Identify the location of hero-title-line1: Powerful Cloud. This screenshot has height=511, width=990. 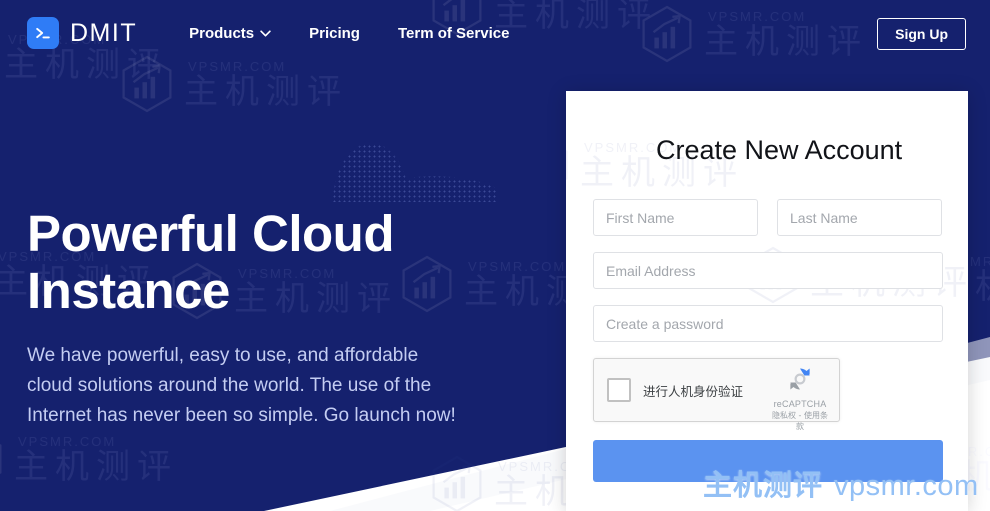
(210, 233).